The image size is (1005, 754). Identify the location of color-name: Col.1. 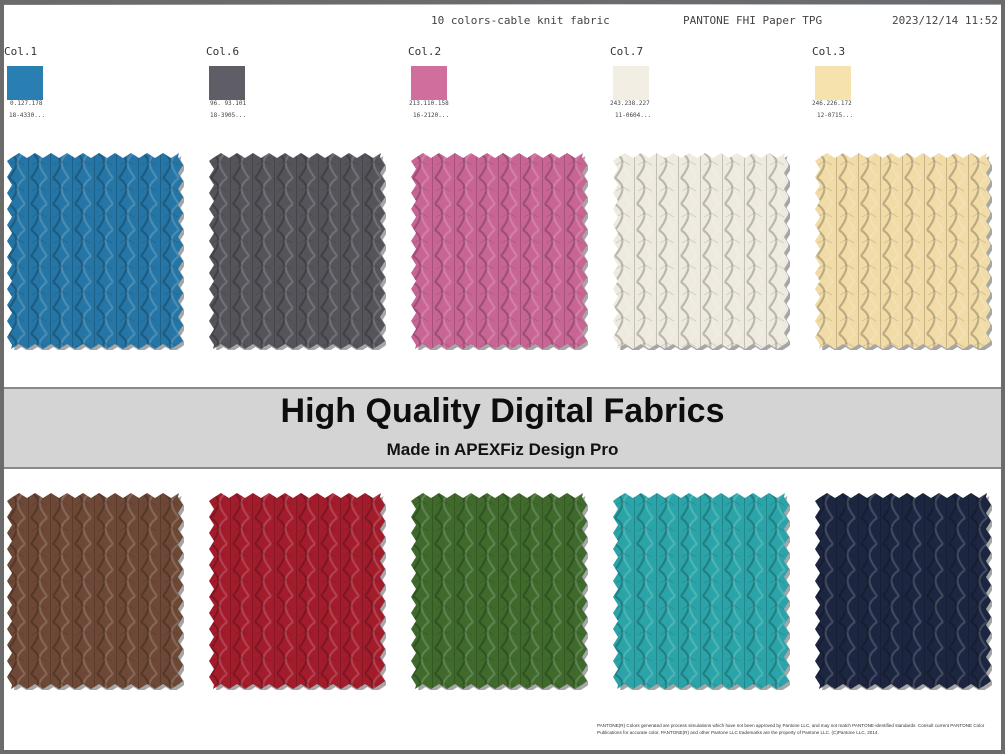
(21, 51).